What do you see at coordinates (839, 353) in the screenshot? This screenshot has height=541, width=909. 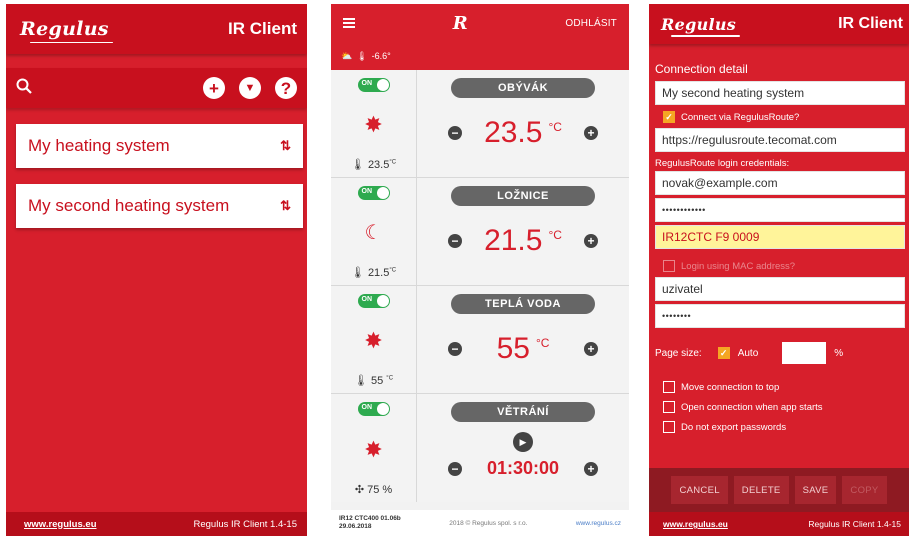 I see `percent-label: %` at bounding box center [839, 353].